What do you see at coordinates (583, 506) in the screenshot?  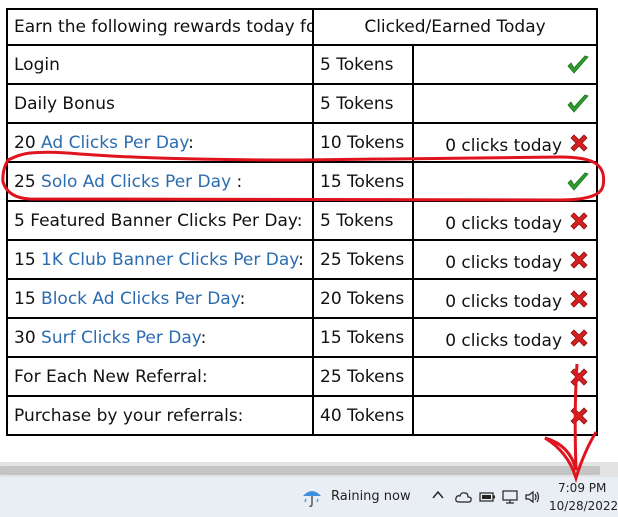 I see `clock-date: 10/28/2022` at bounding box center [583, 506].